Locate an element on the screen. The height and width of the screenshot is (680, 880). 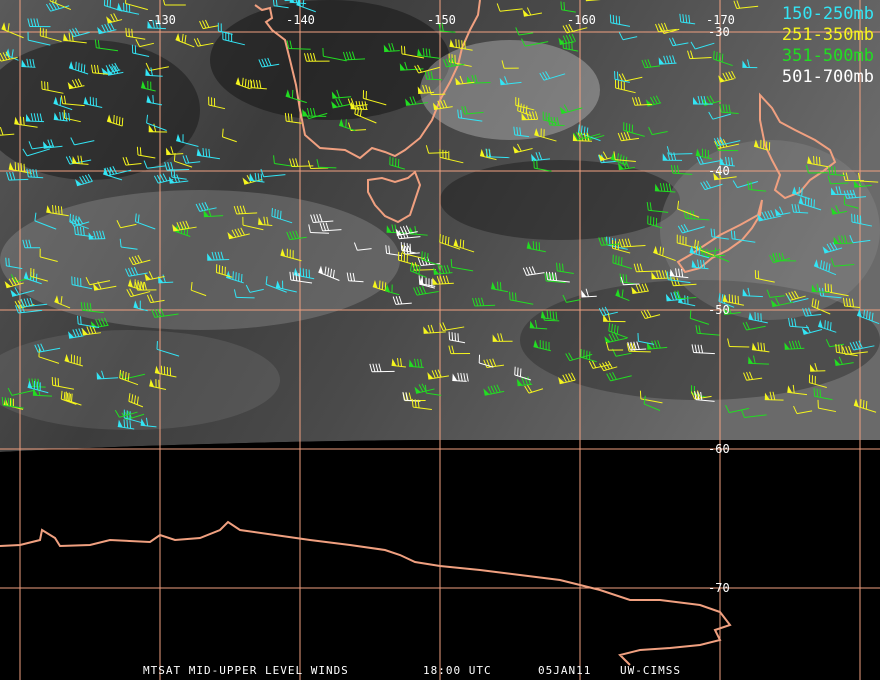
product-producer: UW-CIMSS is located at coordinates (650, 670).